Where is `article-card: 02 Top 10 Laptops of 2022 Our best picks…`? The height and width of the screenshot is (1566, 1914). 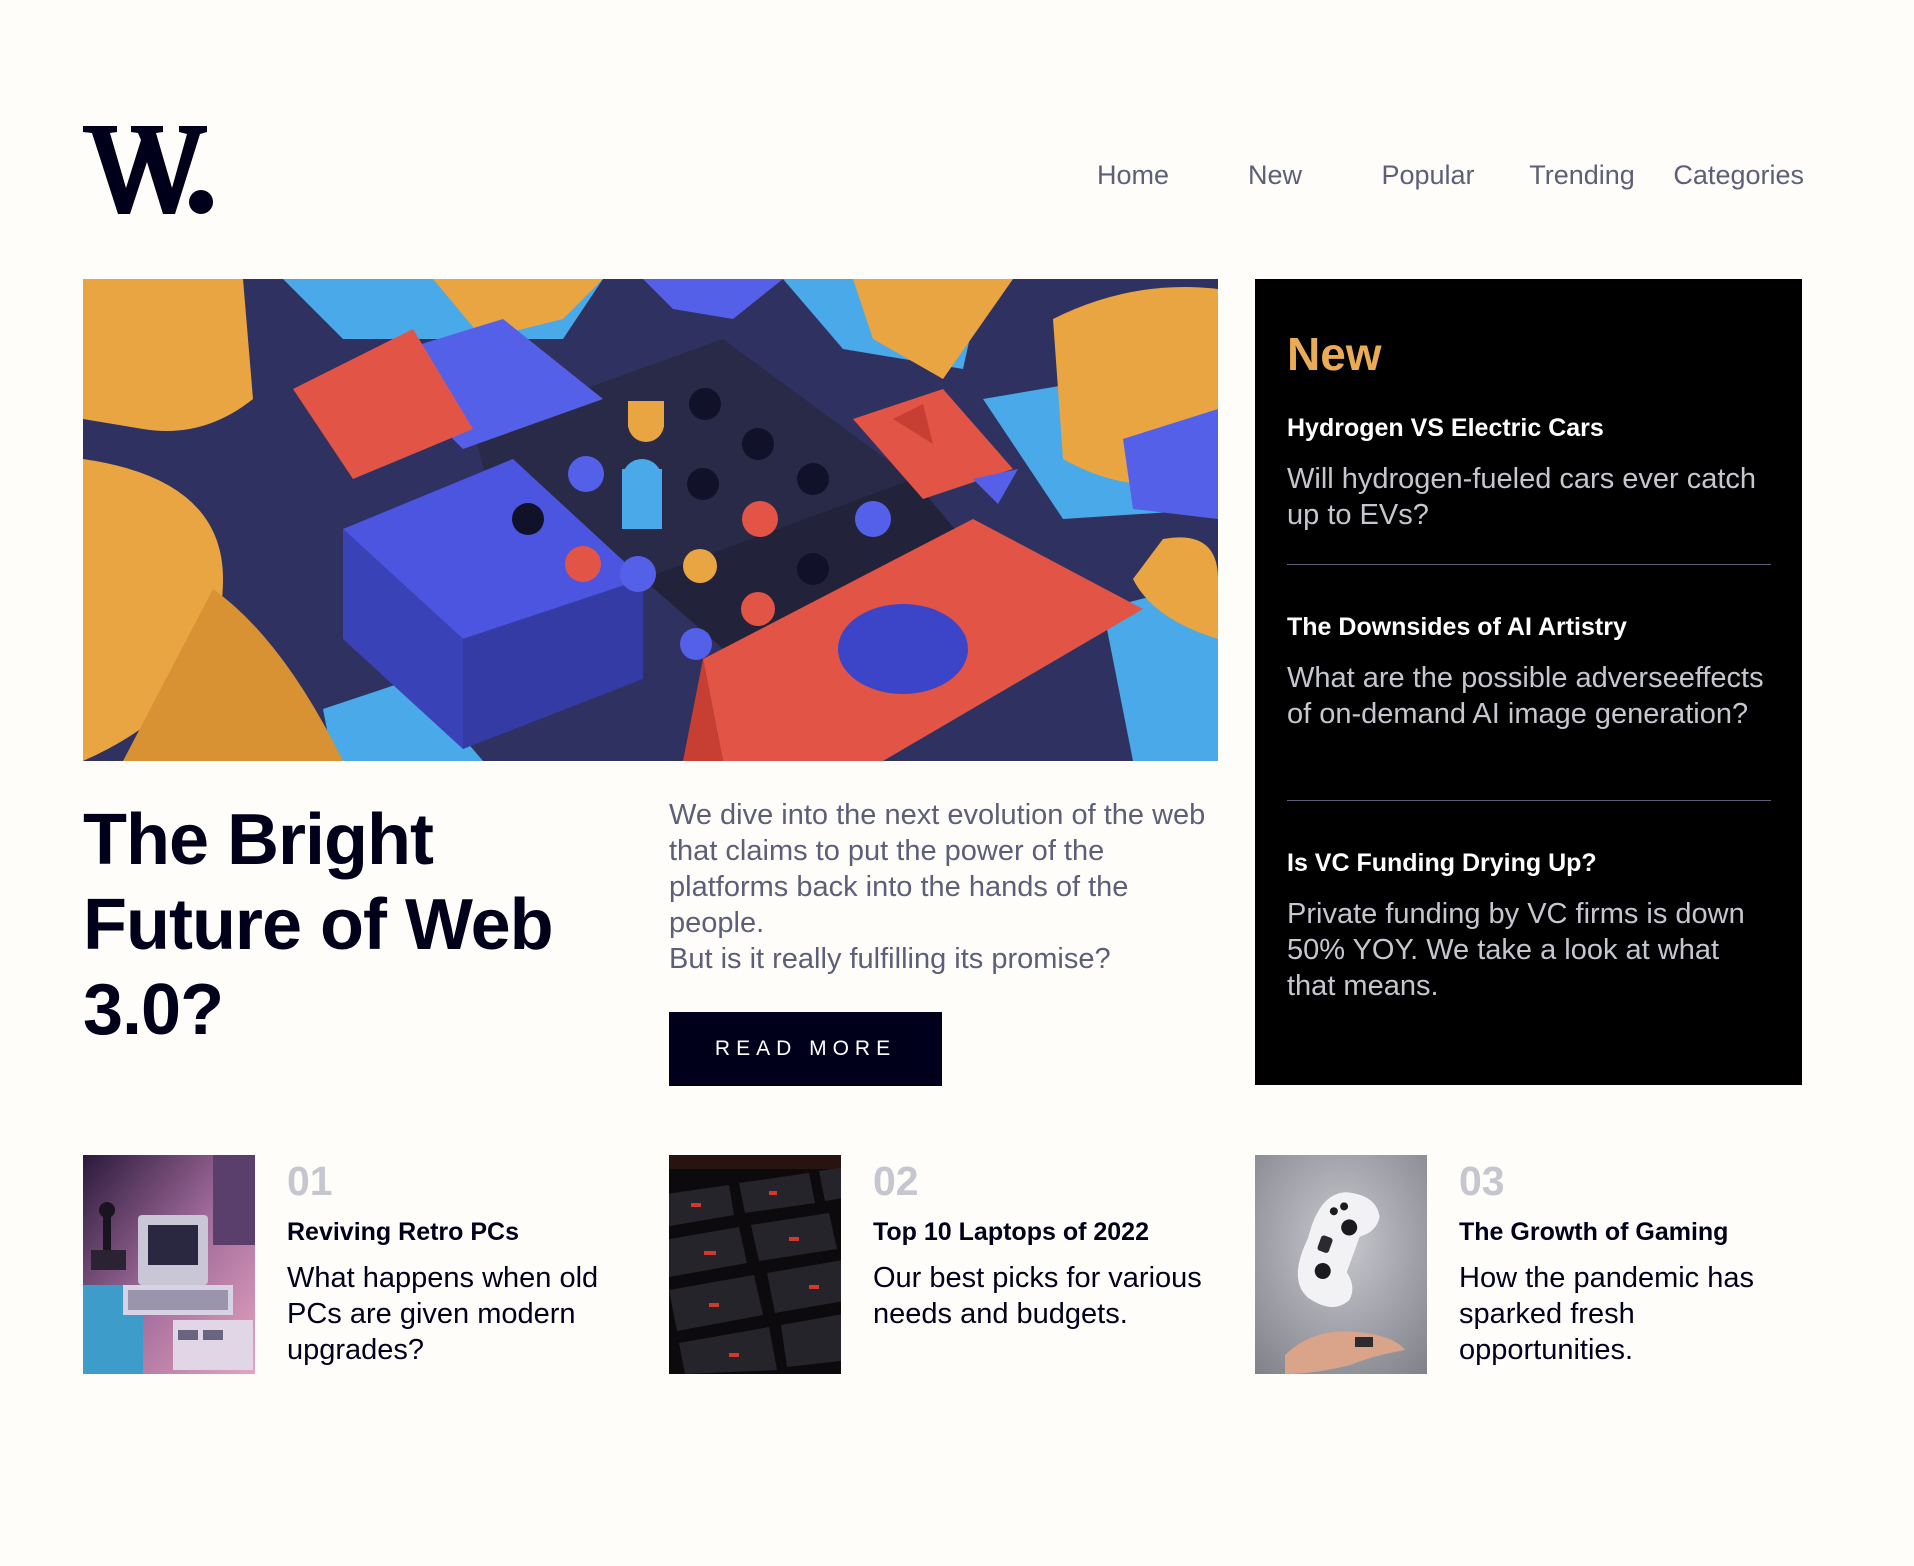 article-card: 02 Top 10 Laptops of 2022 Our best picks… is located at coordinates (939, 1264).